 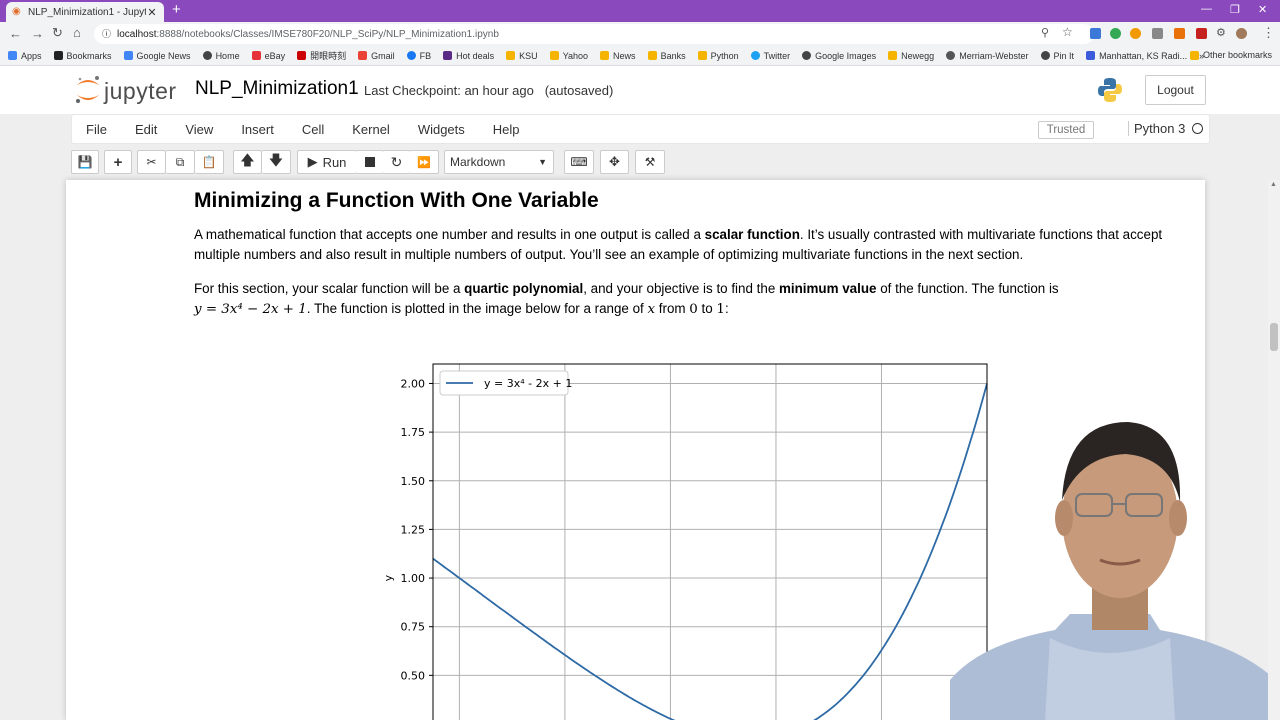 What do you see at coordinates (25, 56) in the screenshot?
I see `bookmark-item: Apps` at bounding box center [25, 56].